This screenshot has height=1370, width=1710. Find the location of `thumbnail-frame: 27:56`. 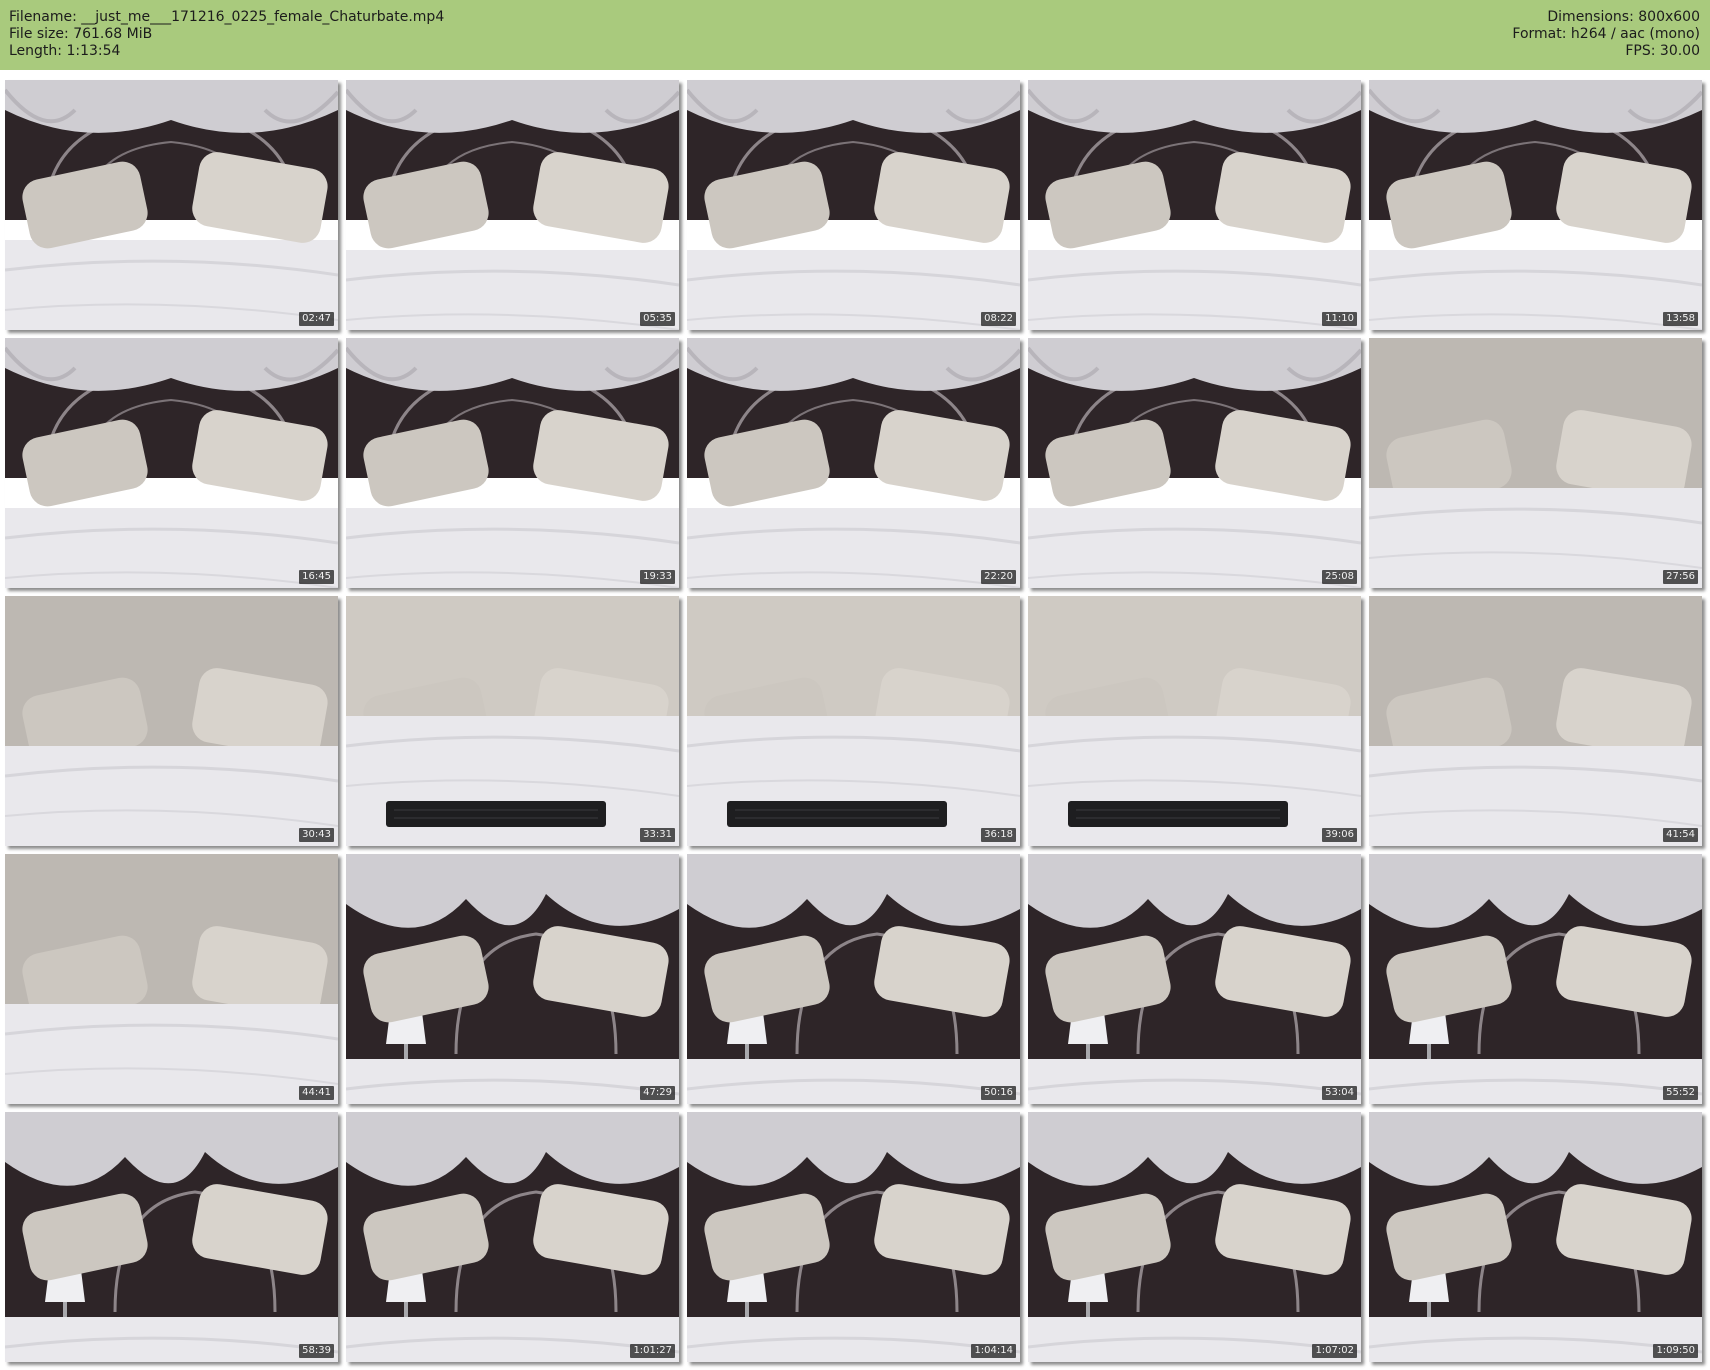

thumbnail-frame: 27:56 is located at coordinates (1535, 463).